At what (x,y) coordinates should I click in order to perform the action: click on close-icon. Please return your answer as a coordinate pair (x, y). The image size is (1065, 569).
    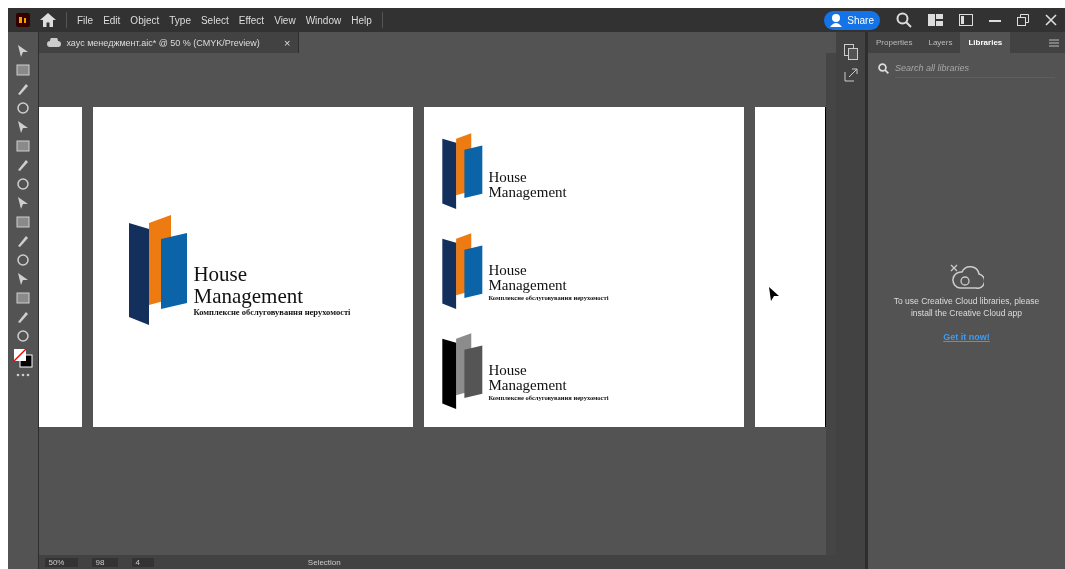
    Looking at the image, I should click on (1051, 20).